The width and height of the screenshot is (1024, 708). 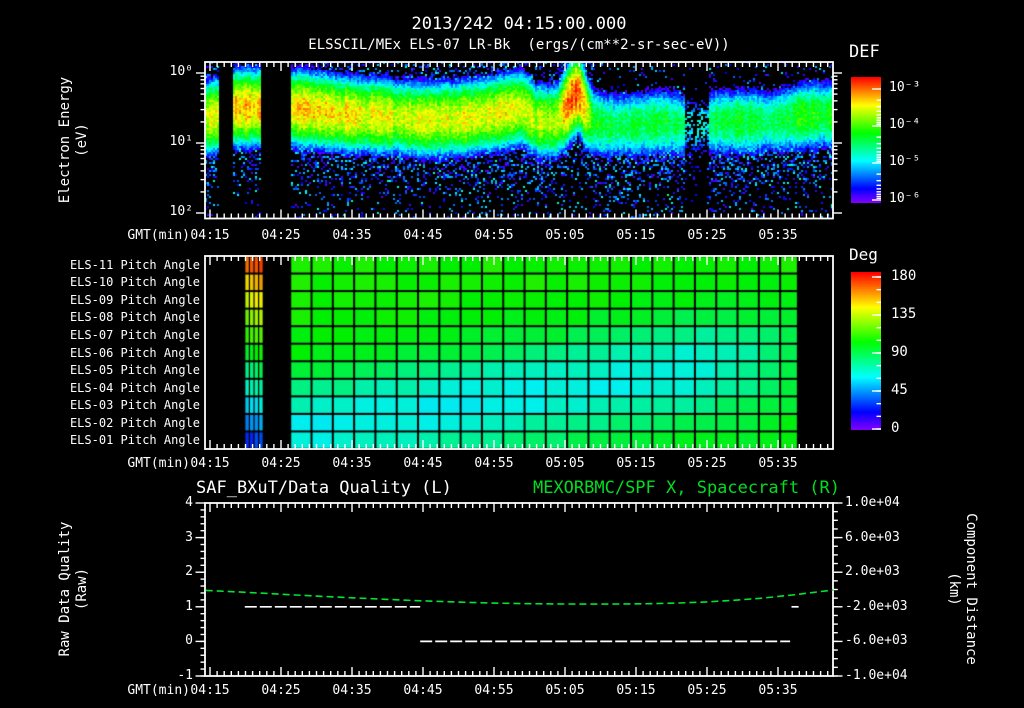 I want to click on pitch-row-label: ELS-07 Pitch Angle, so click(x=134, y=335).